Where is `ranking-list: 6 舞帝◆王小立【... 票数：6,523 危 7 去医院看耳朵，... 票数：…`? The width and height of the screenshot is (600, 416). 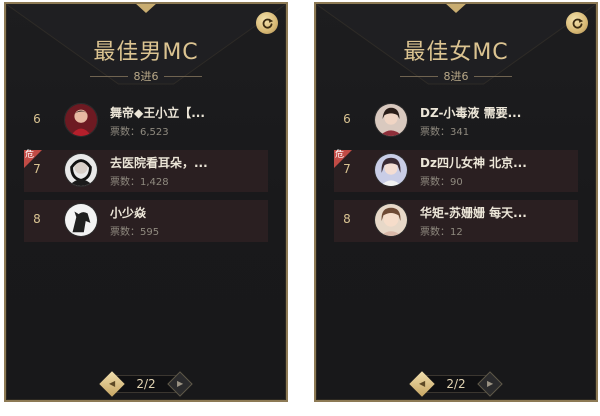 ranking-list: 6 舞帝◆王小立【... 票数：6,523 危 7 去医院看耳朵，... 票数：… is located at coordinates (146, 175).